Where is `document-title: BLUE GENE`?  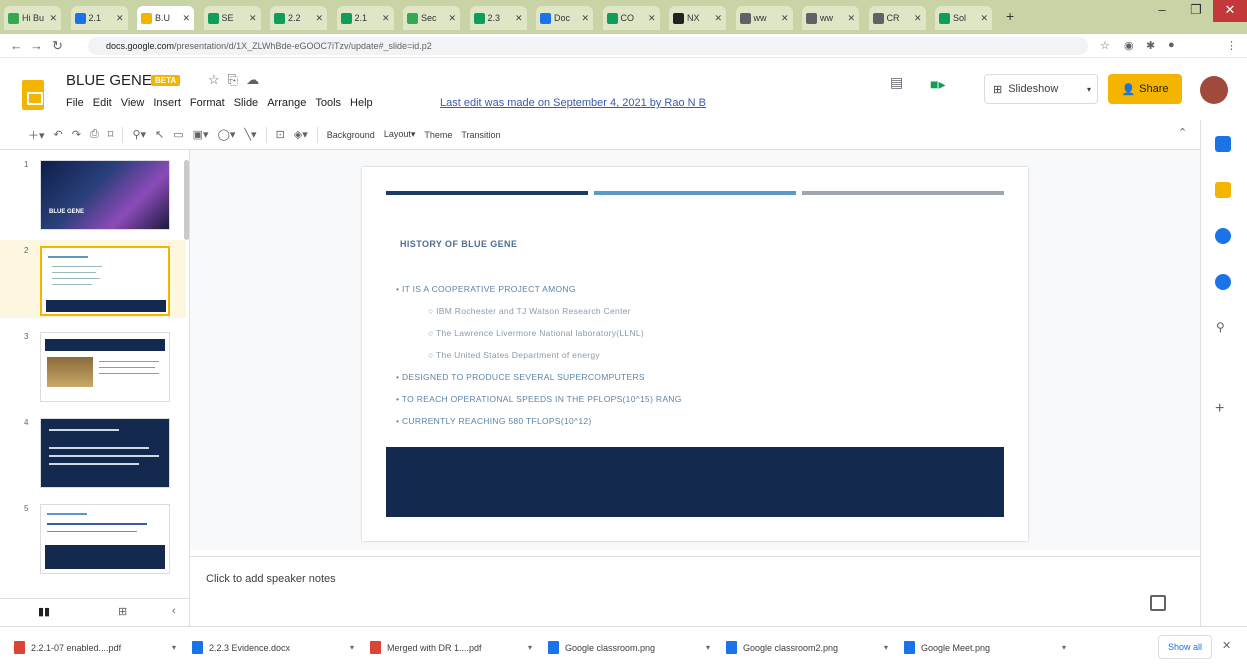
document-title: BLUE GENE is located at coordinates (109, 80).